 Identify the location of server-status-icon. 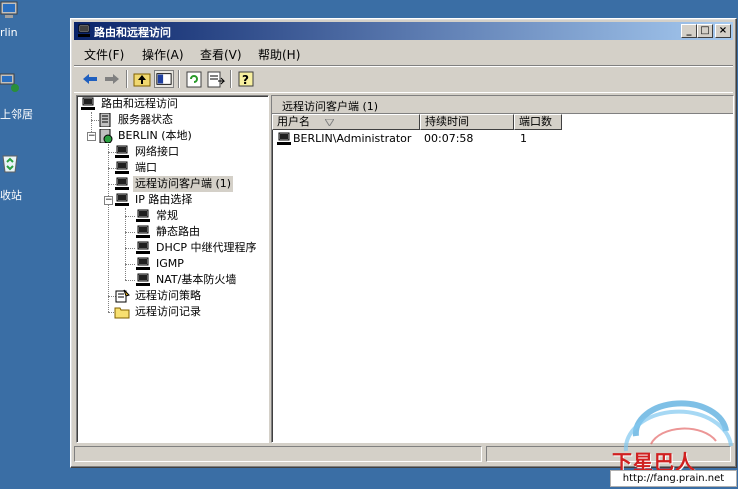
(105, 120).